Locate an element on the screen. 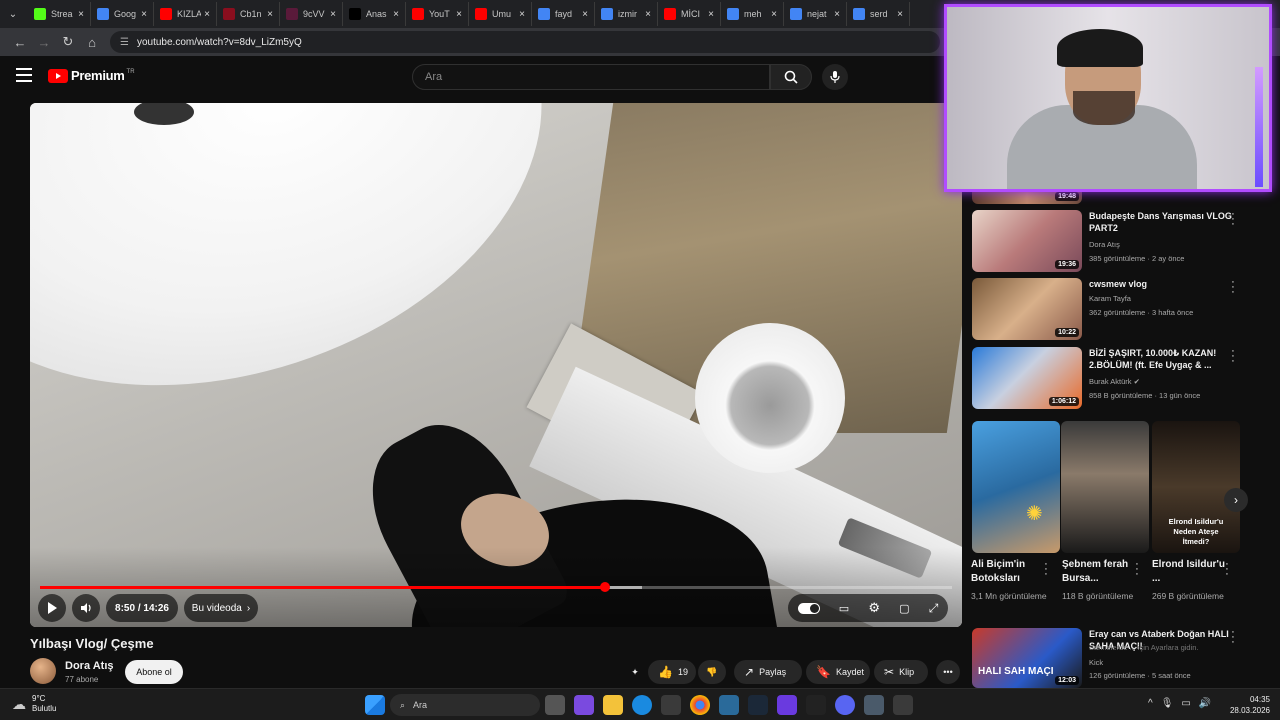  search-input: Ara is located at coordinates (591, 77).